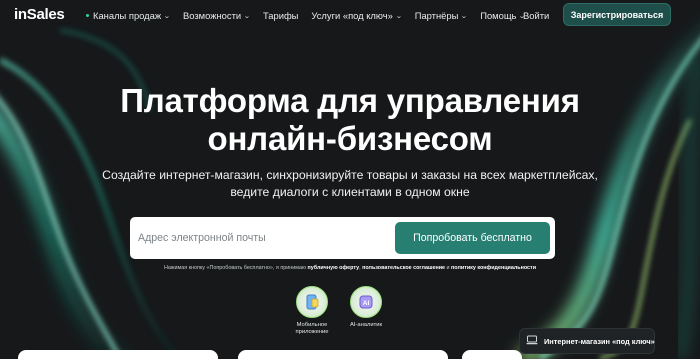 This screenshot has width=700, height=359. What do you see at coordinates (472, 238) in the screenshot?
I see `try-free-button: Попробовать бесплатно` at bounding box center [472, 238].